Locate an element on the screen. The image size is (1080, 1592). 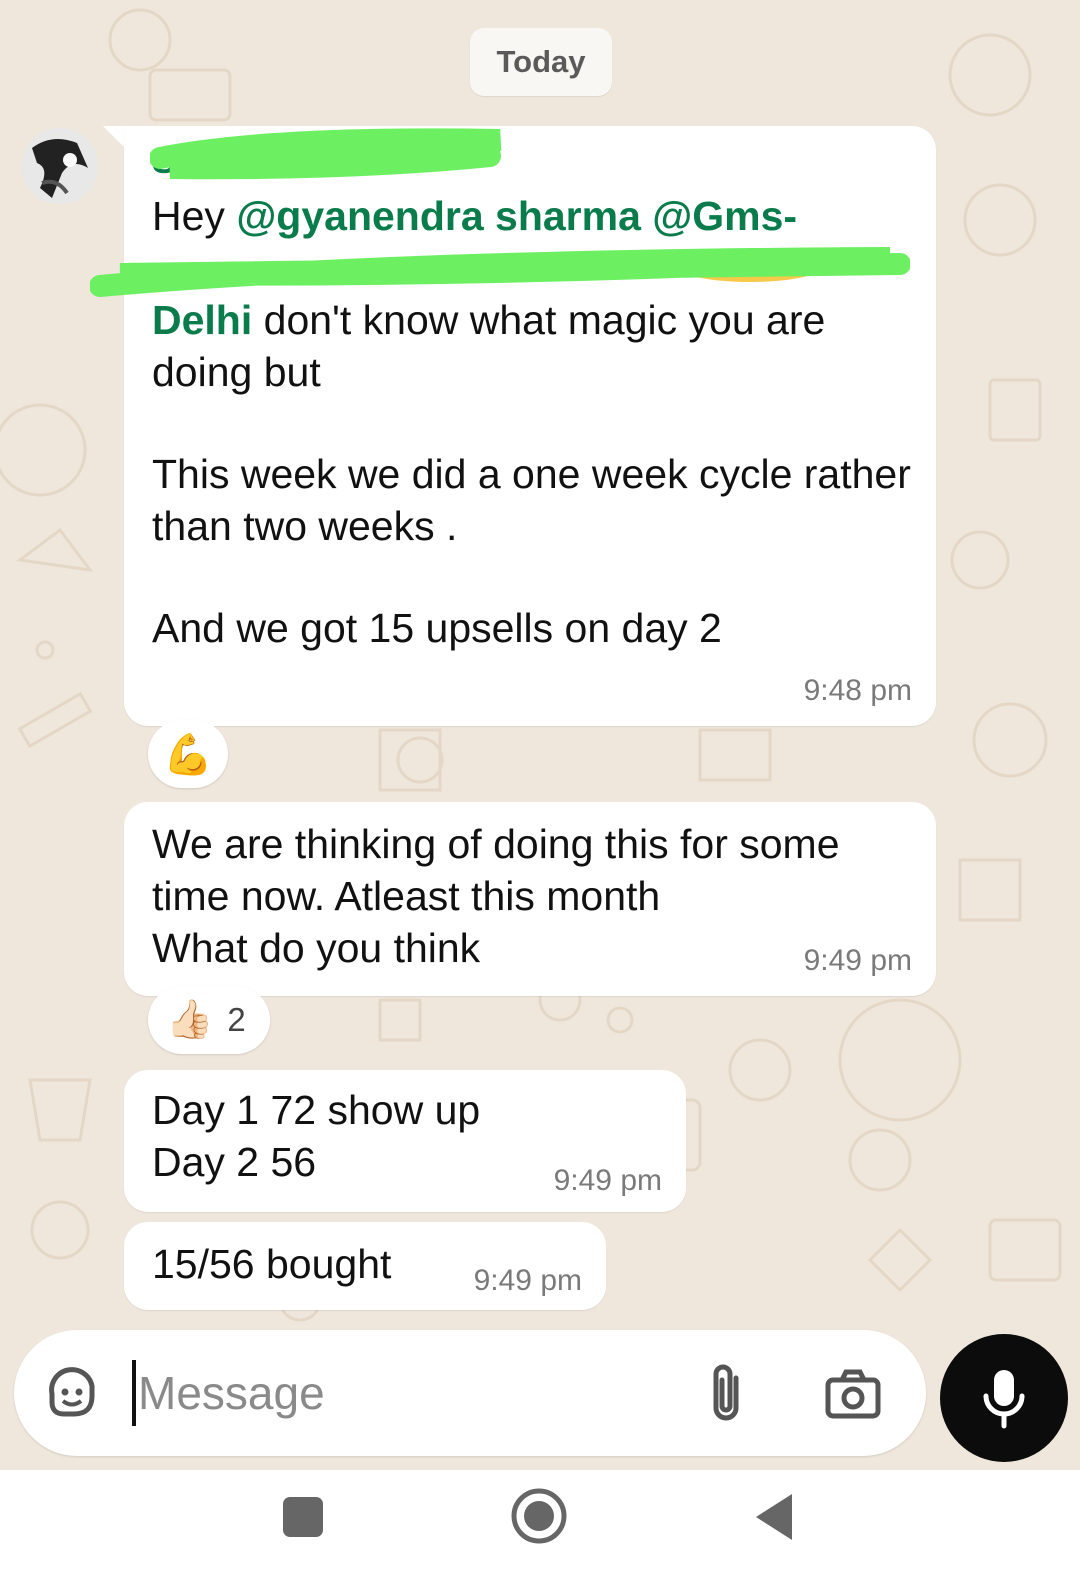
system-nav-bar is located at coordinates (540, 1531).